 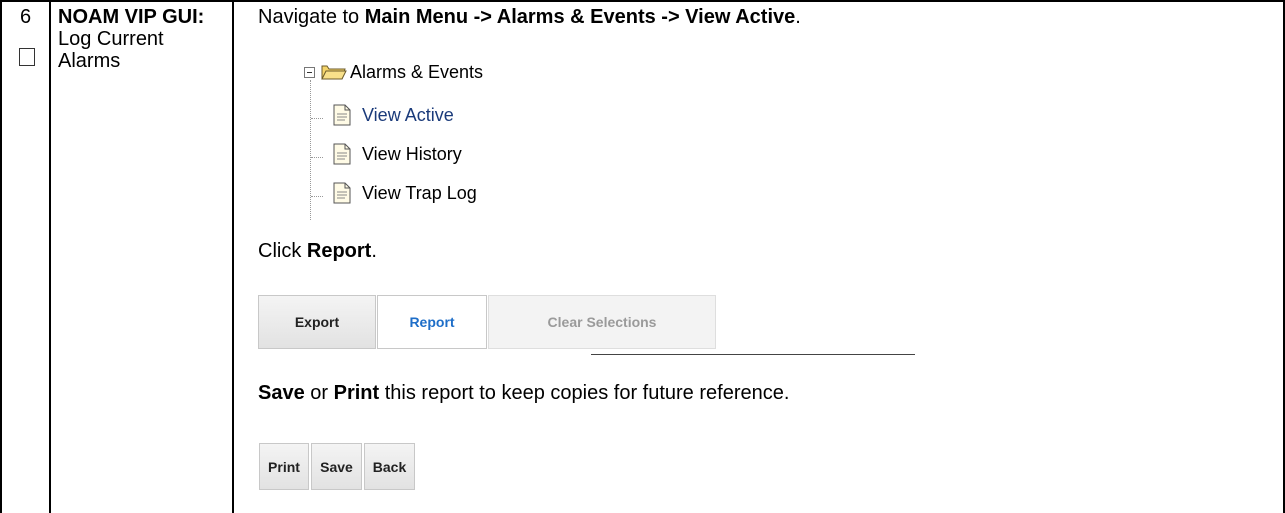 I want to click on table-left-border, so click(x=1, y=256).